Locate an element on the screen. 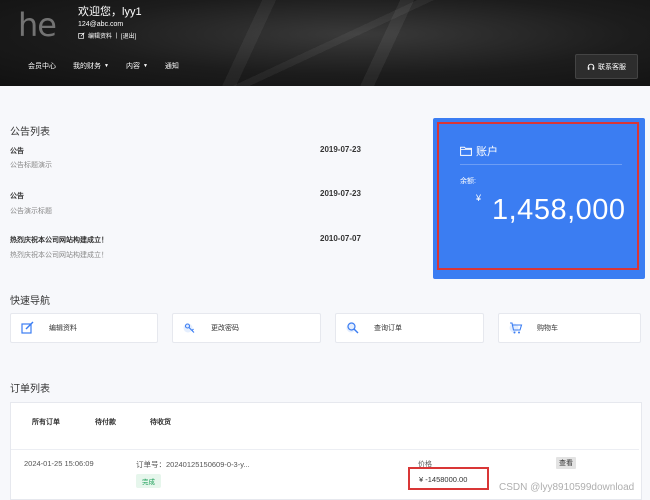 The image size is (650, 500). status-badge: 完成 is located at coordinates (148, 481).